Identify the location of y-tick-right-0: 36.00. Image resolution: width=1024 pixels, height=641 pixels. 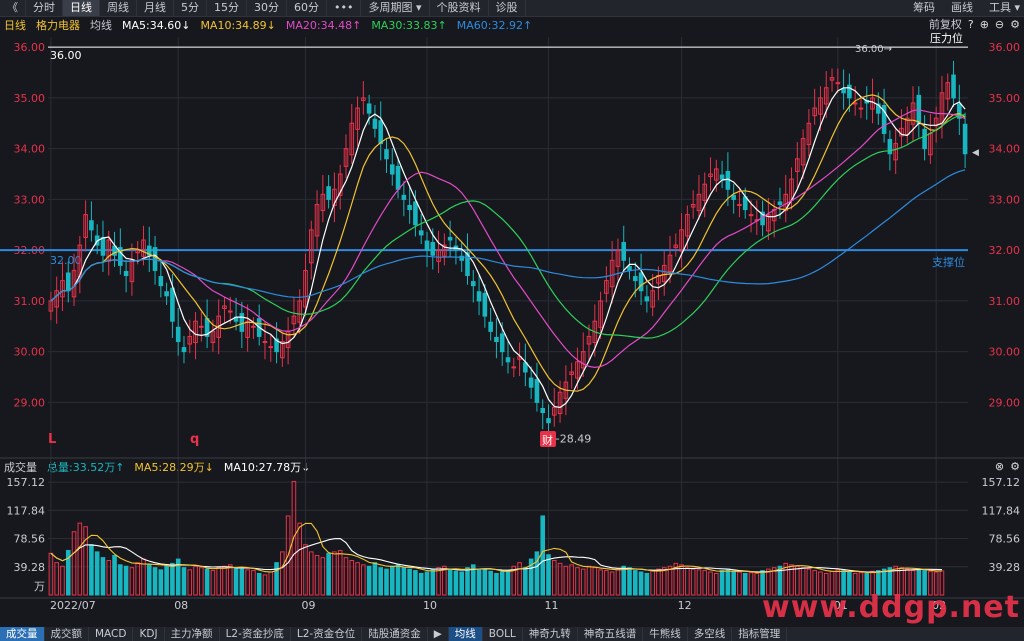
(1005, 47).